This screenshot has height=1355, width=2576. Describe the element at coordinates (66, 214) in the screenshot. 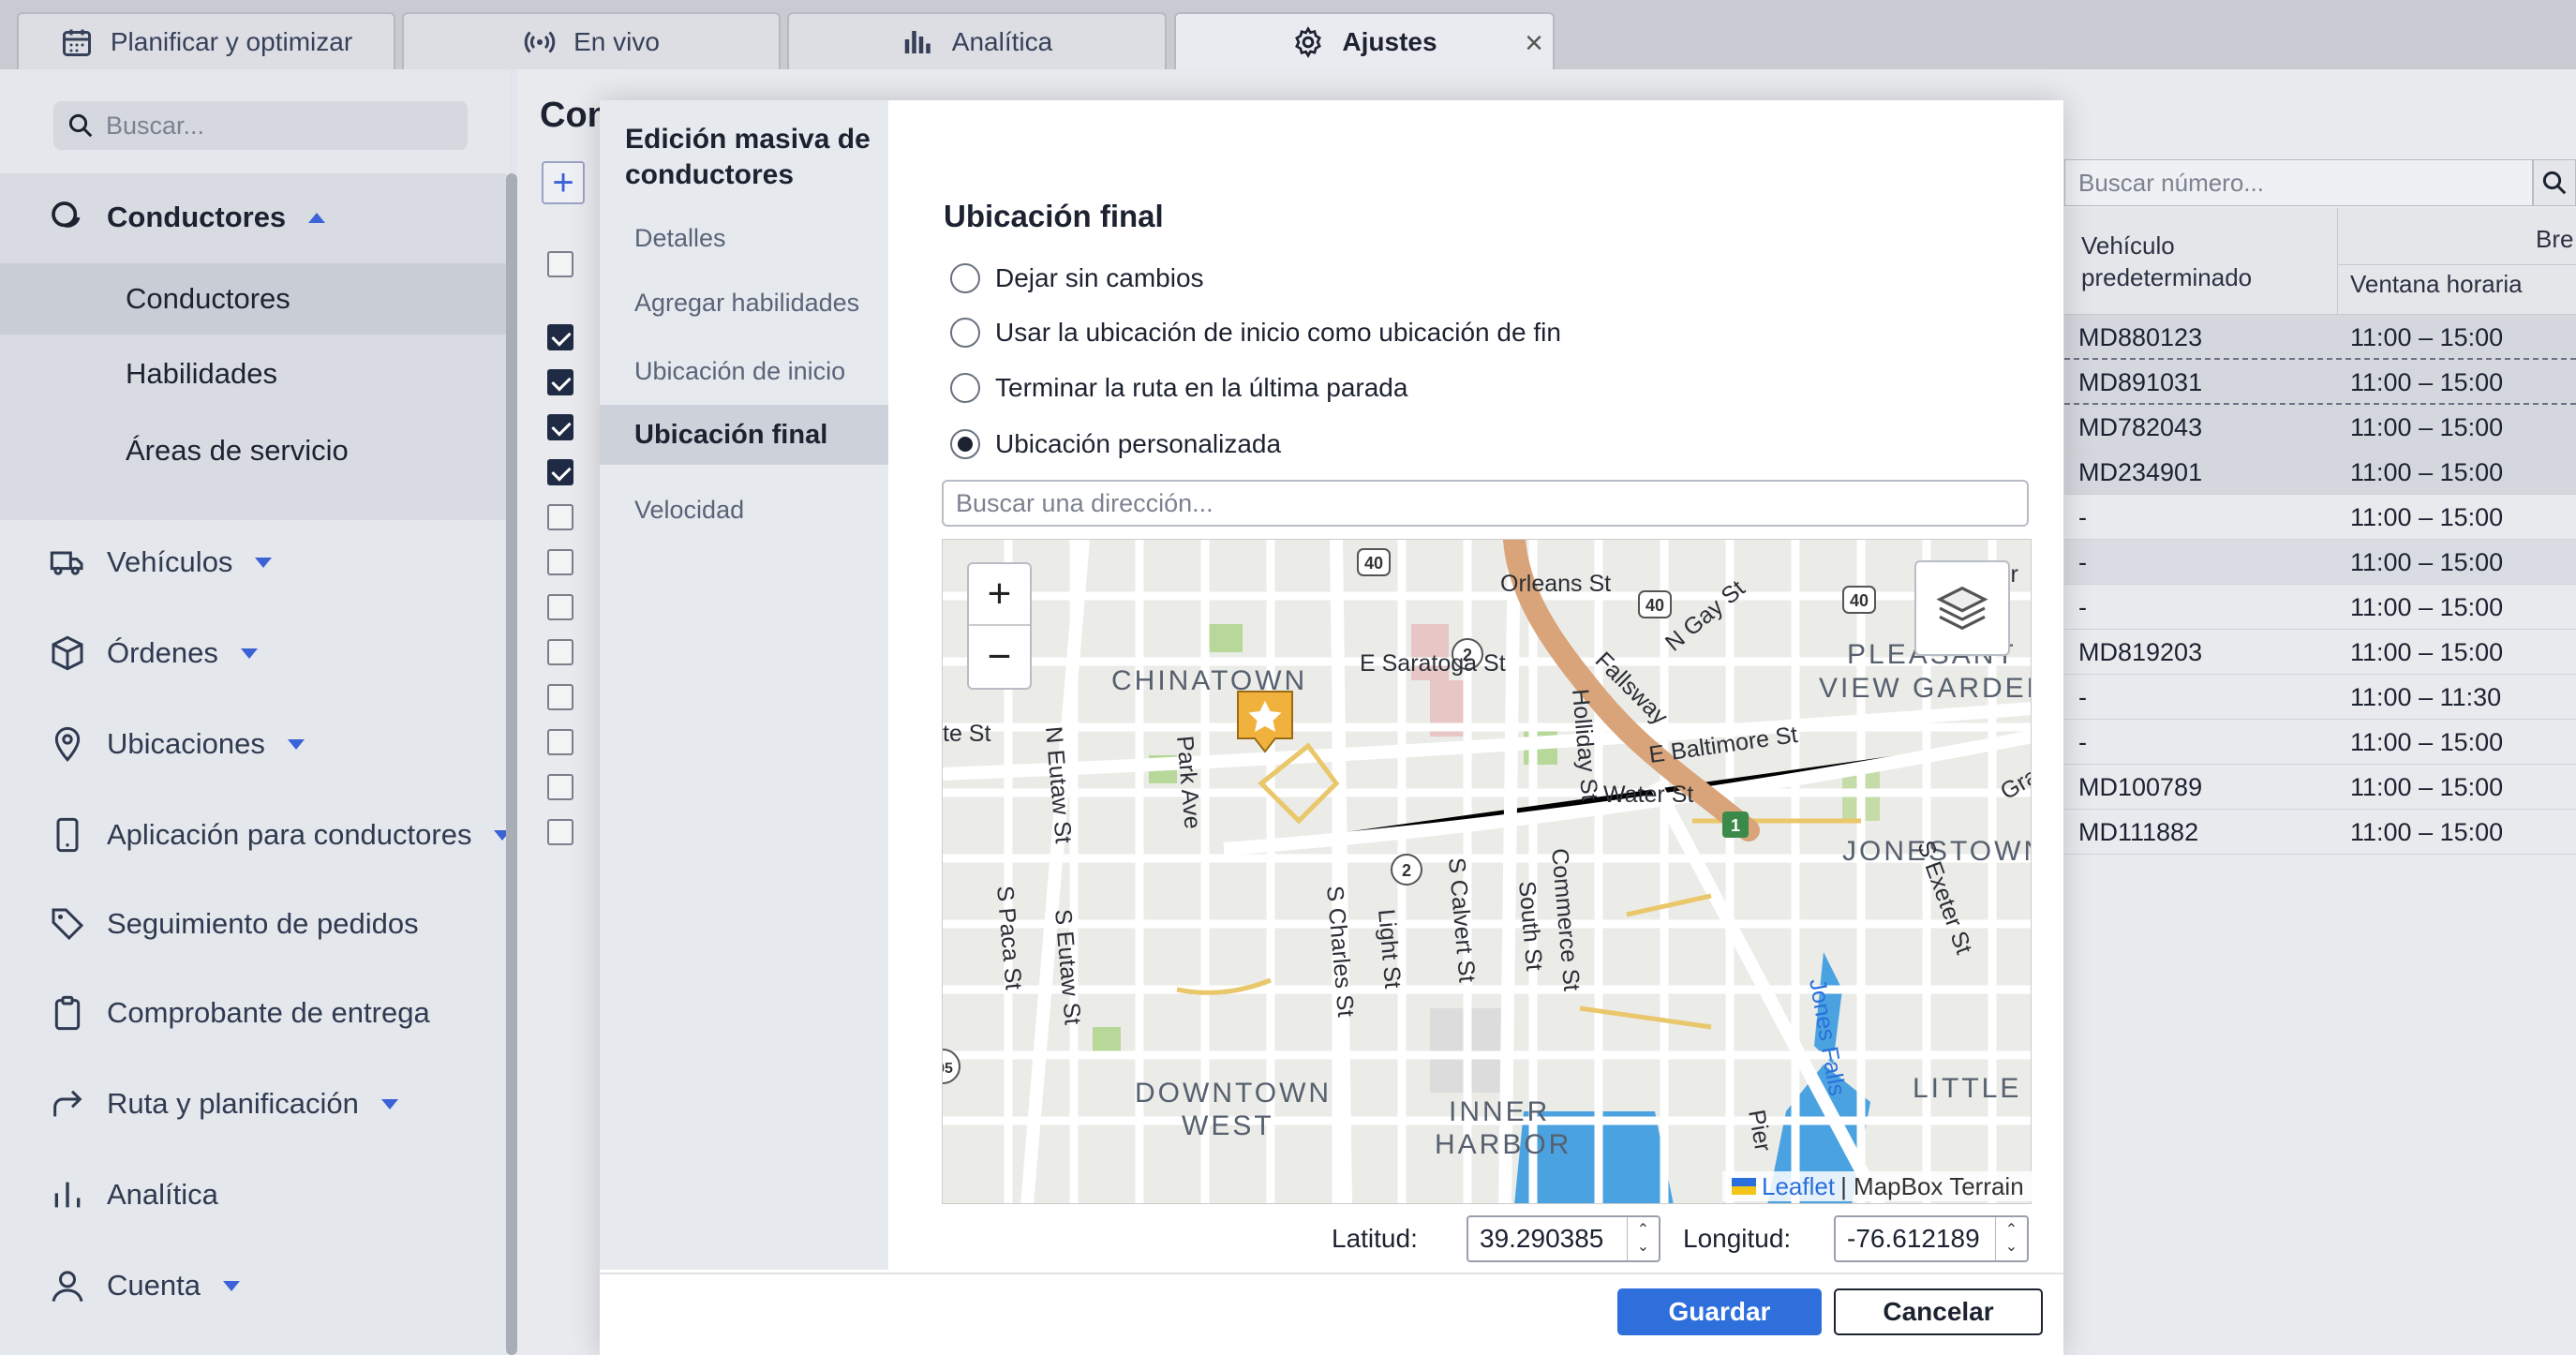

I see `steering-wheel-icon` at that location.